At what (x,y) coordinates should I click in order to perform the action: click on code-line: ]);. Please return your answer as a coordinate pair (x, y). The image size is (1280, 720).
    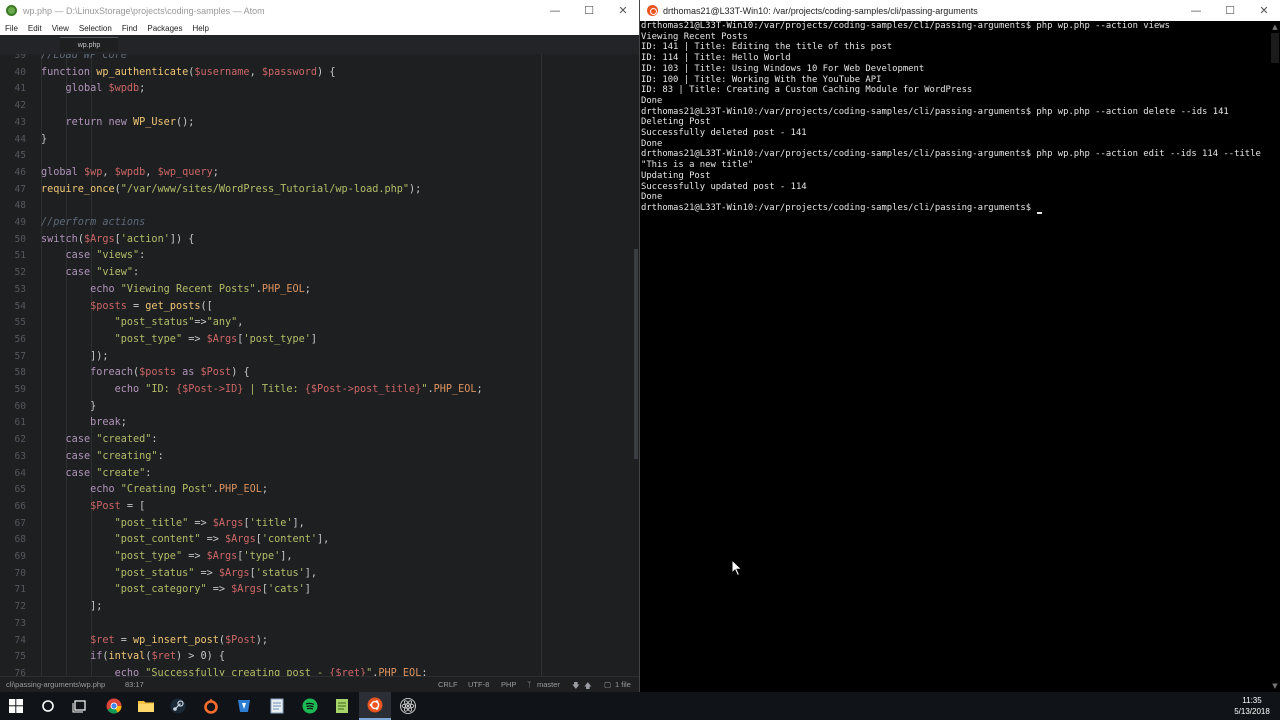
    Looking at the image, I should click on (74, 357).